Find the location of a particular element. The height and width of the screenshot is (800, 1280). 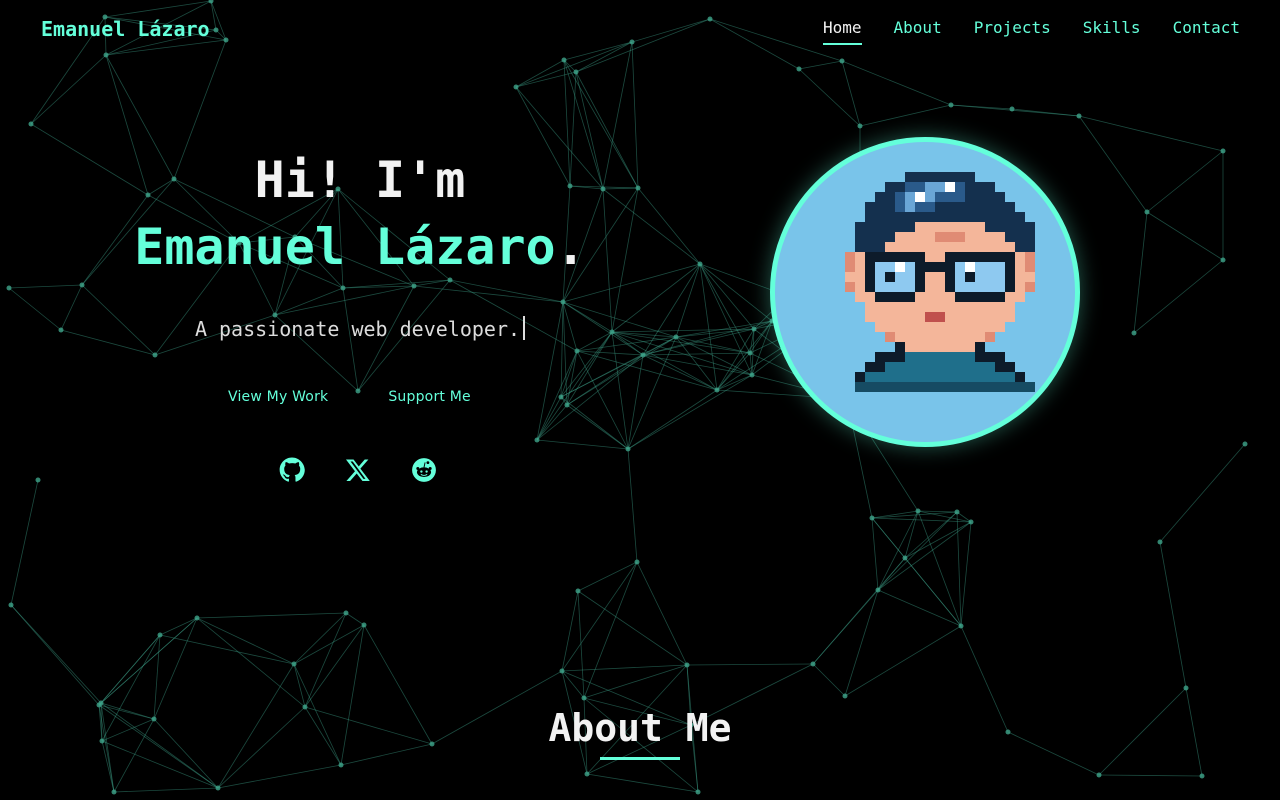

nav-link-contact: Contact is located at coordinates (1206, 31).